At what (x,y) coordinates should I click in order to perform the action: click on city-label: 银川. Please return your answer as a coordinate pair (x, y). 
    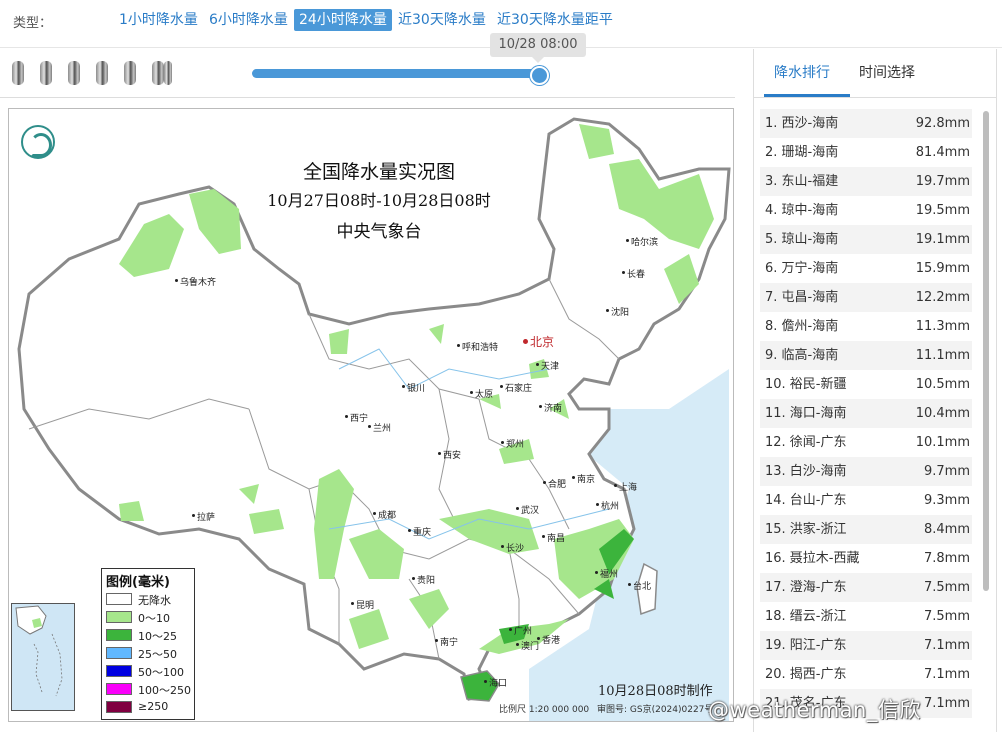
    Looking at the image, I should click on (413, 387).